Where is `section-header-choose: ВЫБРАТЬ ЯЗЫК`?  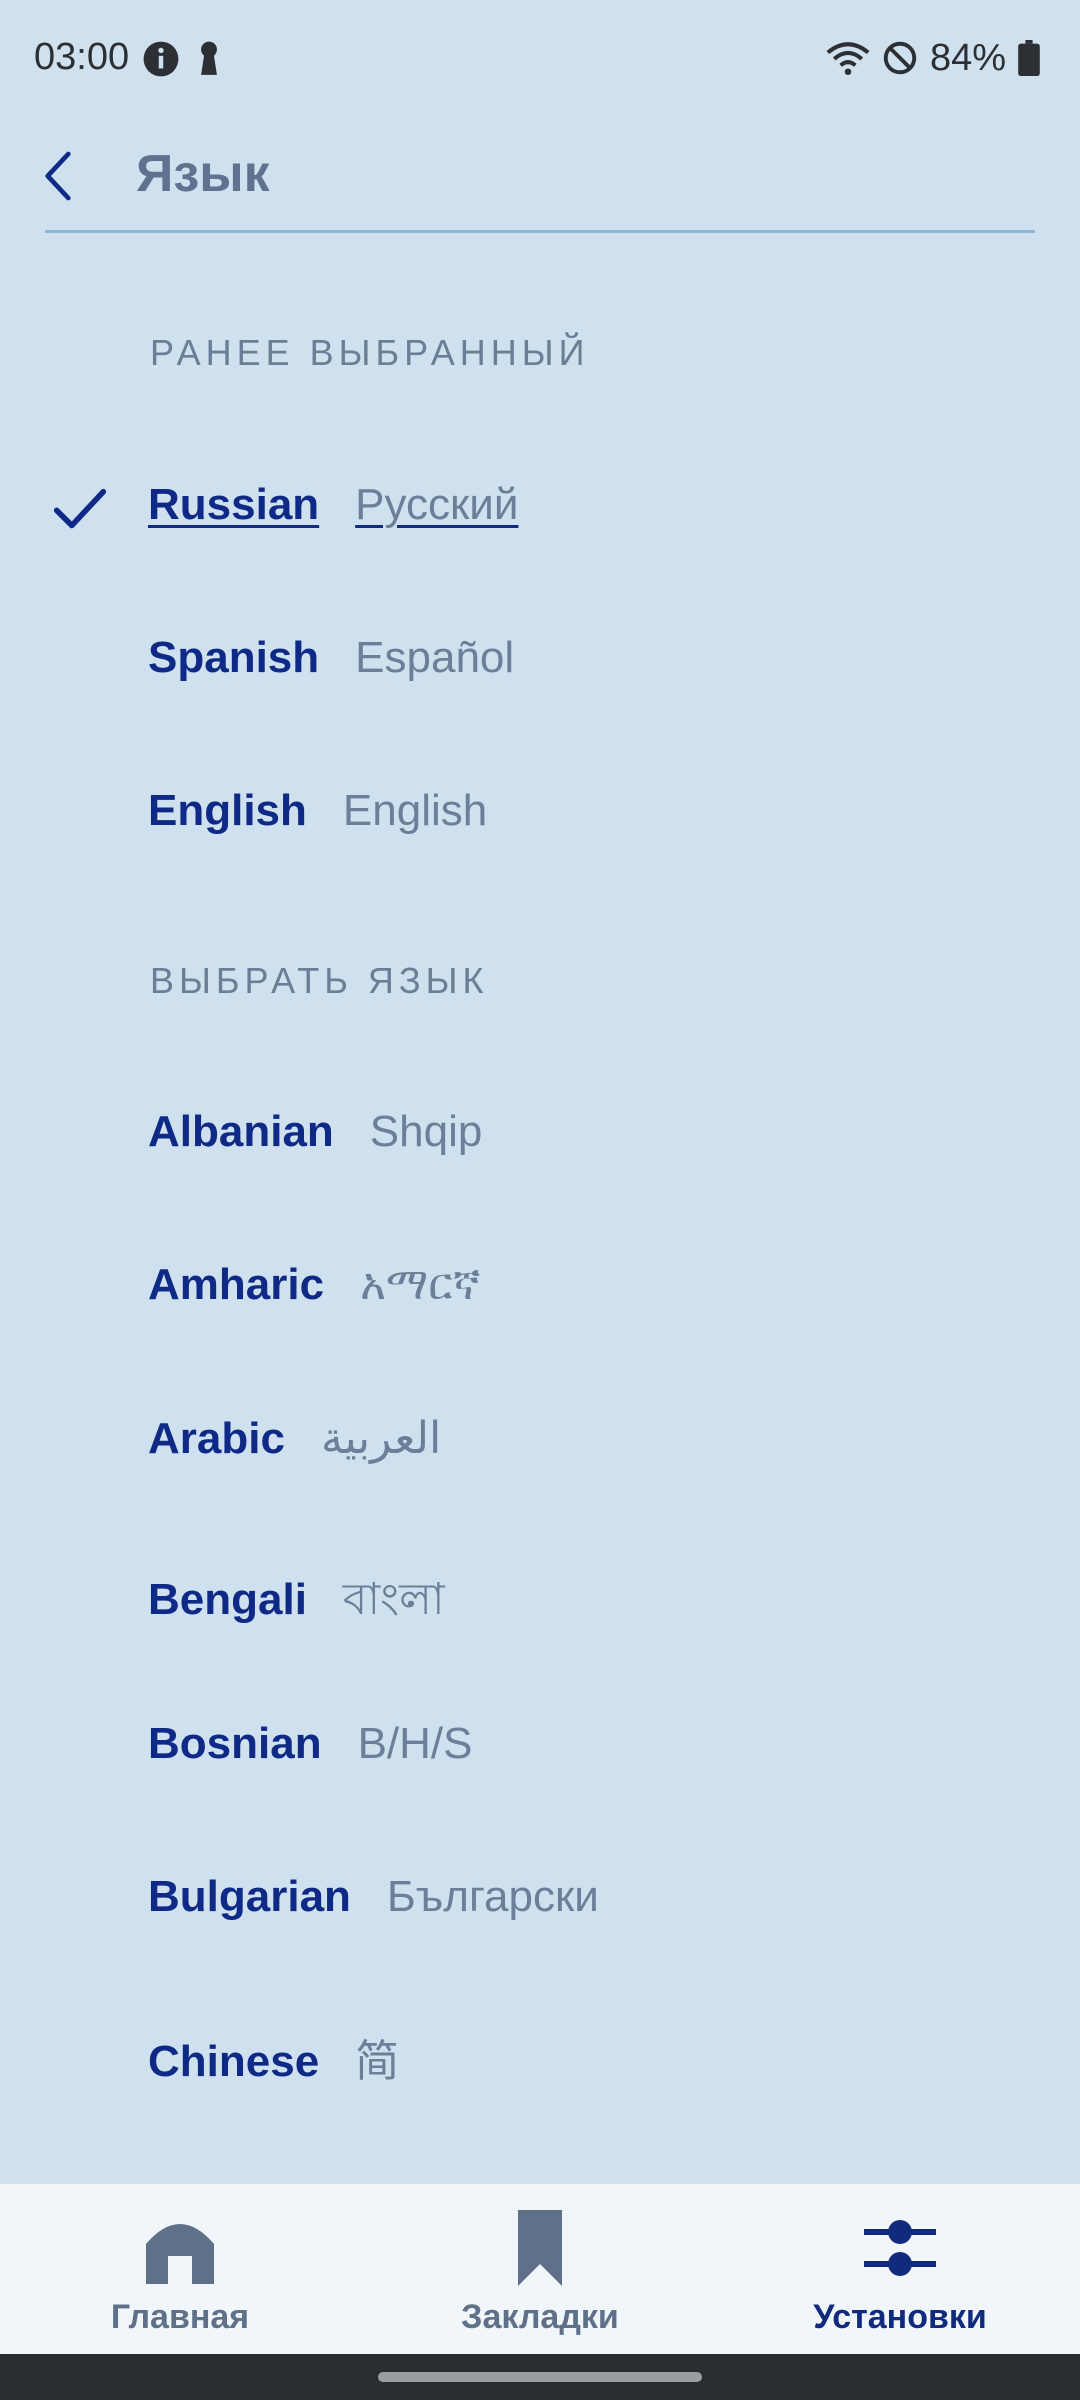
section-header-choose: ВЫБРАТЬ ЯЗЫК is located at coordinates (319, 980).